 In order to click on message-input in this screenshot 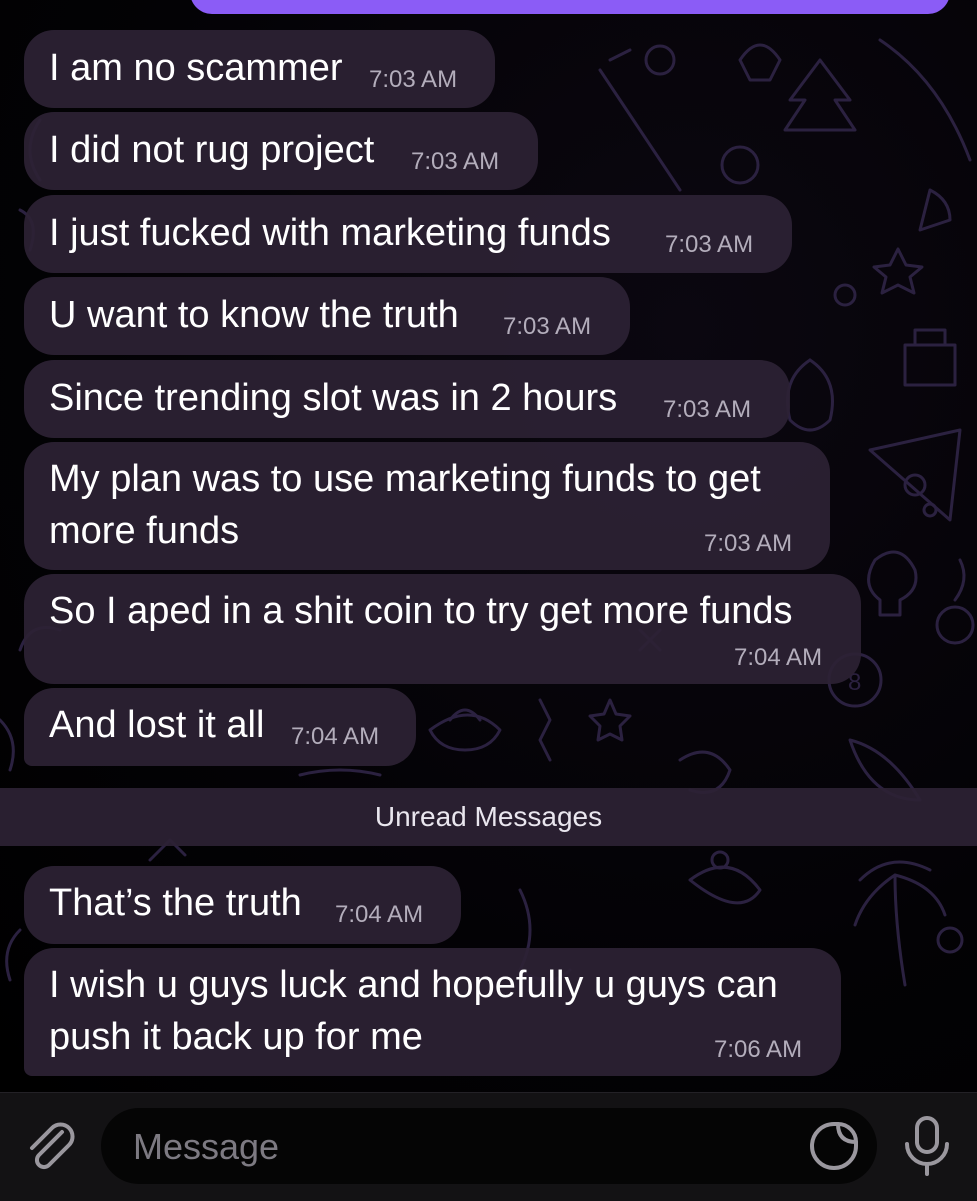, I will do `click(453, 1147)`.